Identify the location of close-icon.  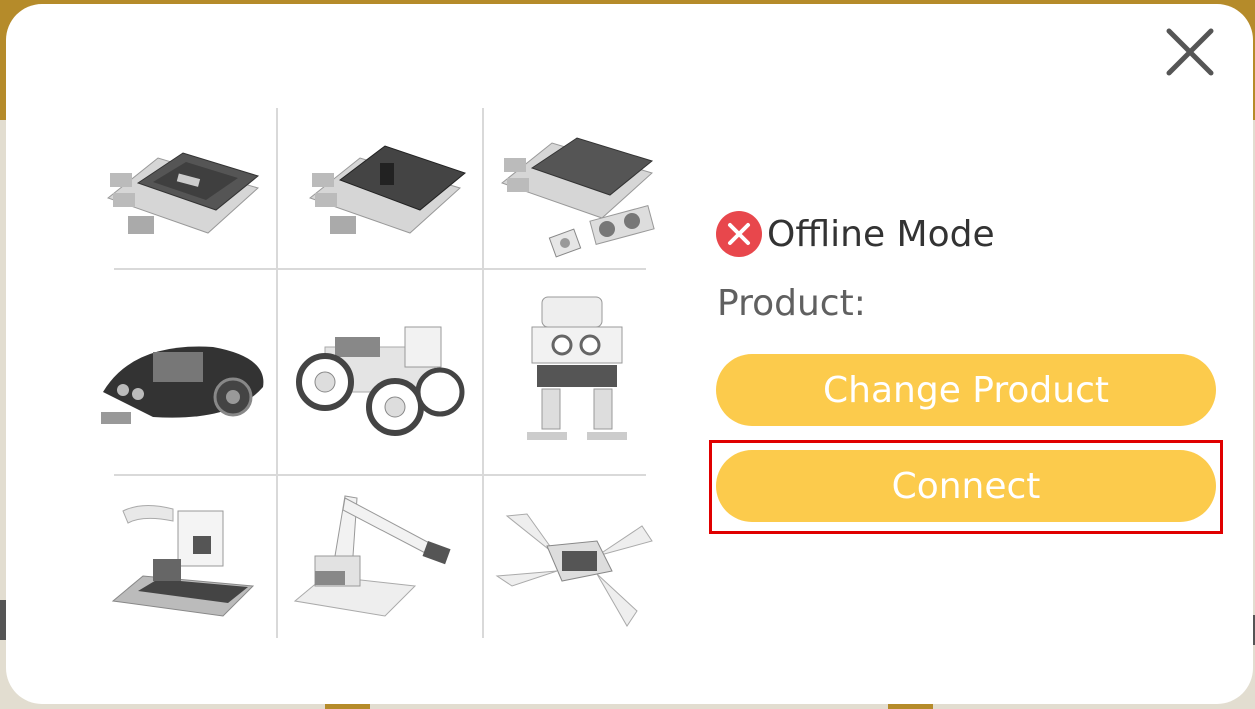
(1190, 52).